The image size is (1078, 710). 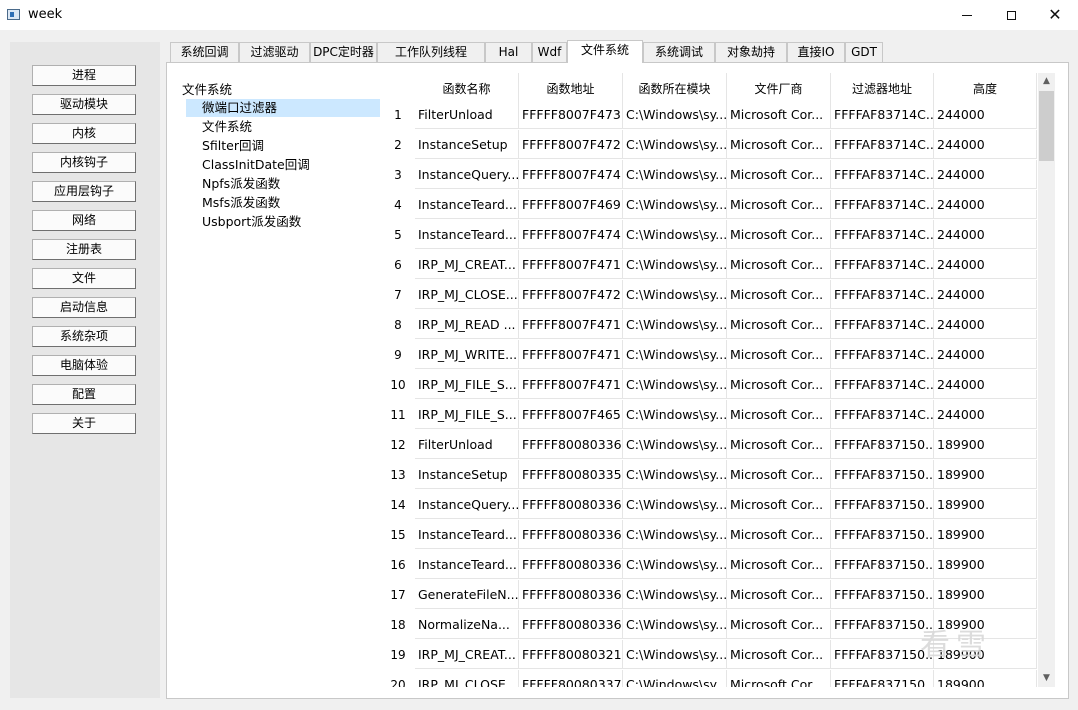 I want to click on tab: 工作队列线程, so click(x=431, y=52).